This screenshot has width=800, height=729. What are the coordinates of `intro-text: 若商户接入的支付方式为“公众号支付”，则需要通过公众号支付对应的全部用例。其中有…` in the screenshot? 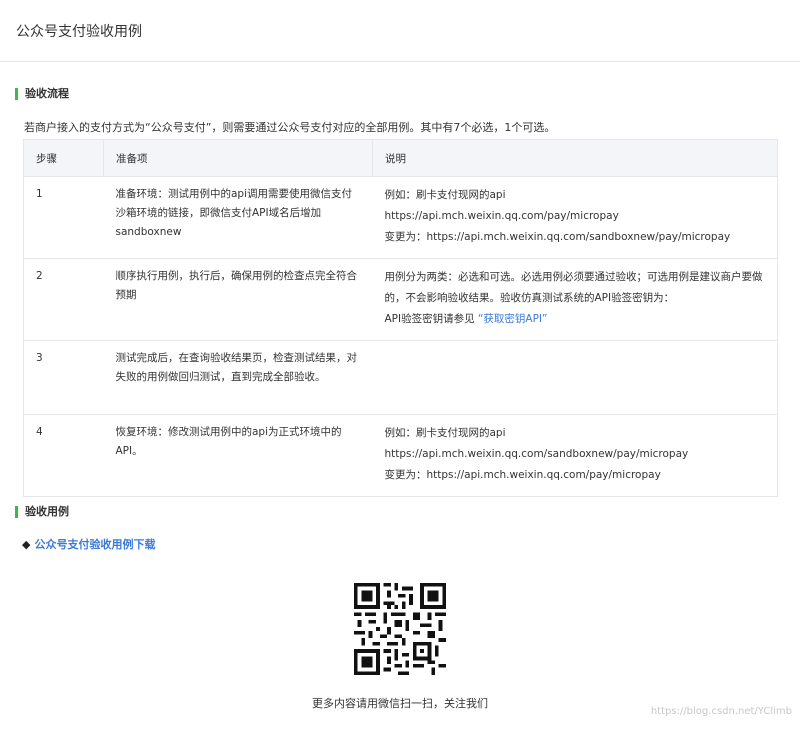 It's located at (290, 127).